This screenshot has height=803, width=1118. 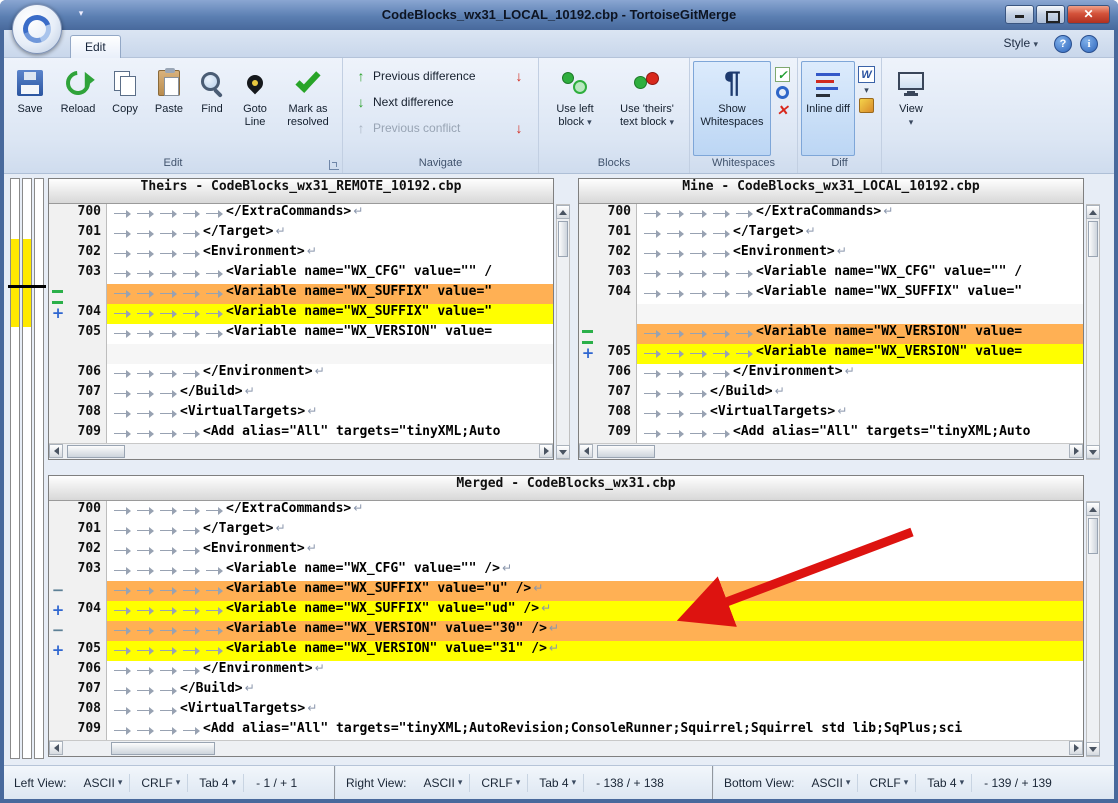 I want to click on theirs-horizontal-scrollbar, so click(x=301, y=451).